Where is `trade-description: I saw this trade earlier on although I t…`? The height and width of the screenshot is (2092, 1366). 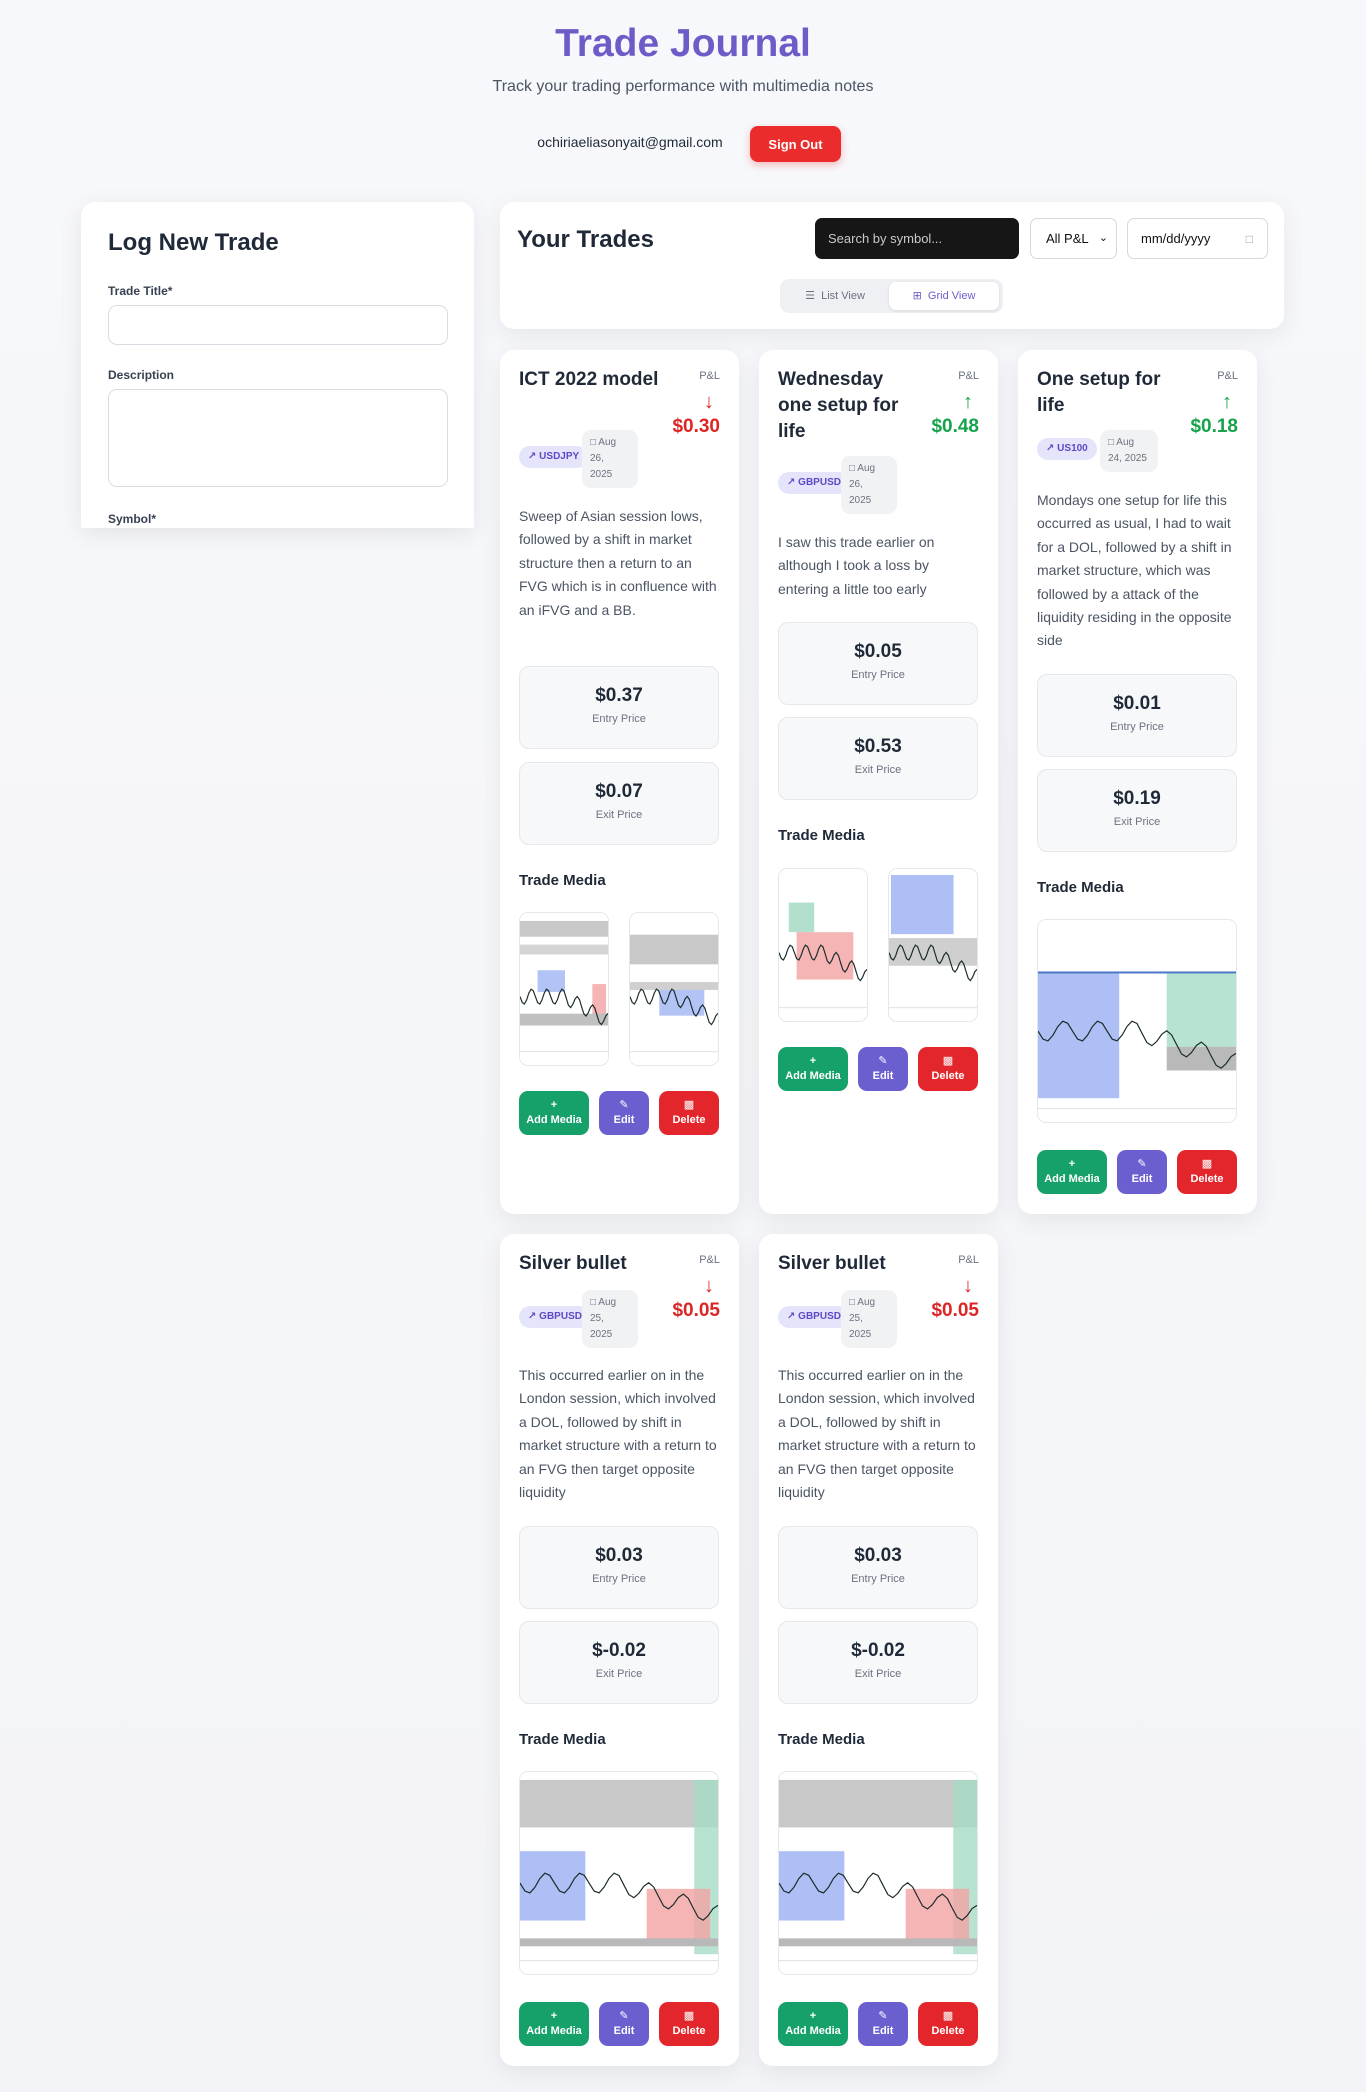 trade-description: I saw this trade earlier on although I t… is located at coordinates (856, 565).